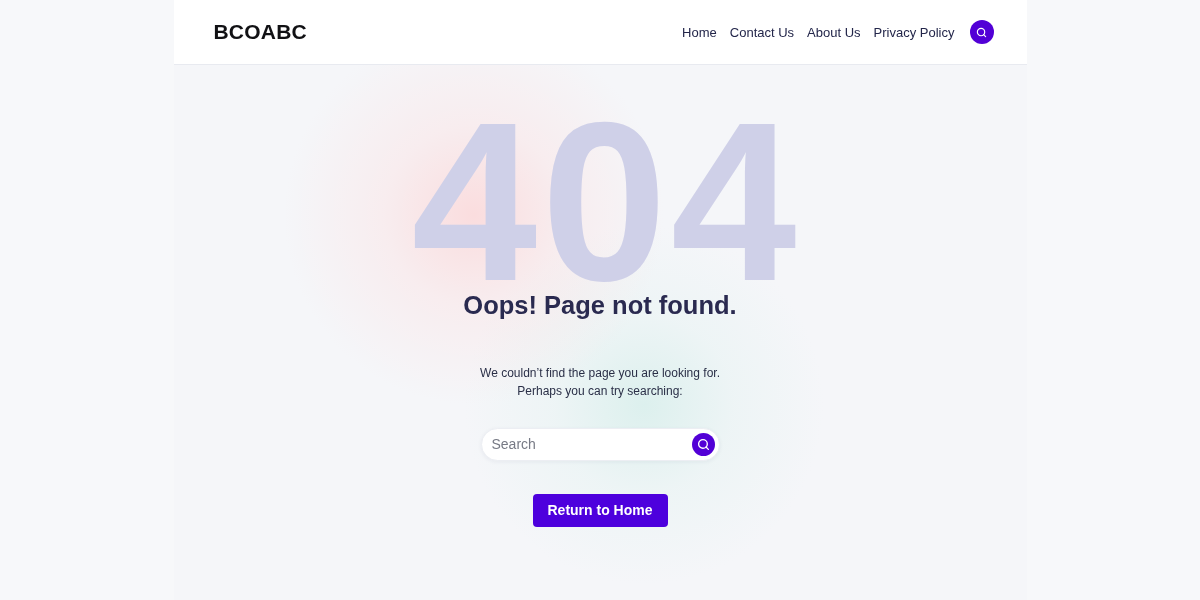 The width and height of the screenshot is (1200, 600). What do you see at coordinates (600, 305) in the screenshot?
I see `error-title: Oops! Page not found.` at bounding box center [600, 305].